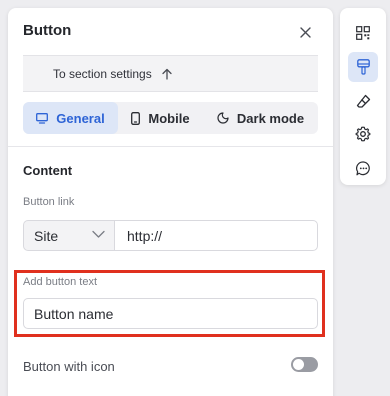 The image size is (390, 396). What do you see at coordinates (298, 364) in the screenshot?
I see `toggle-knob` at bounding box center [298, 364].